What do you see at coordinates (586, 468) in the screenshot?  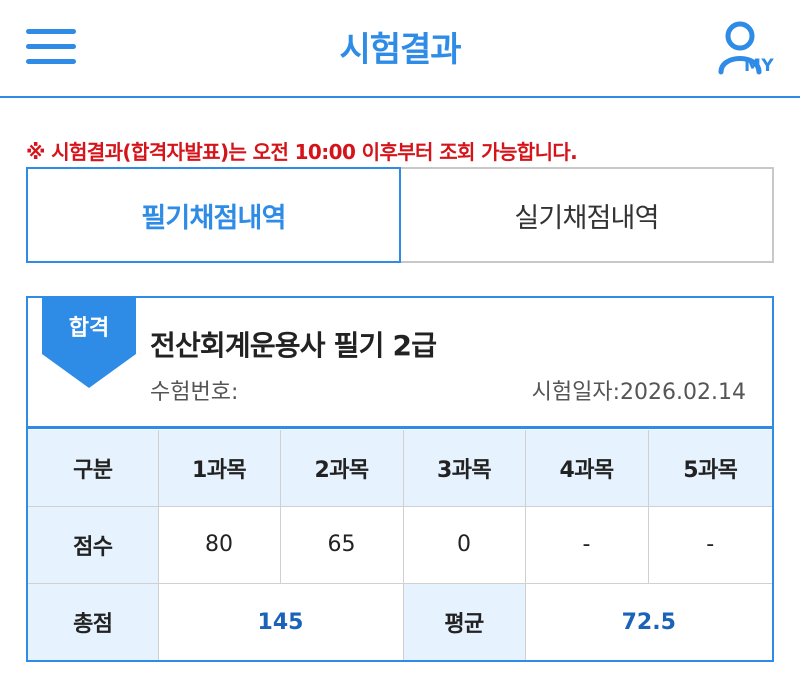 I see `table-header-cell: 4과목` at bounding box center [586, 468].